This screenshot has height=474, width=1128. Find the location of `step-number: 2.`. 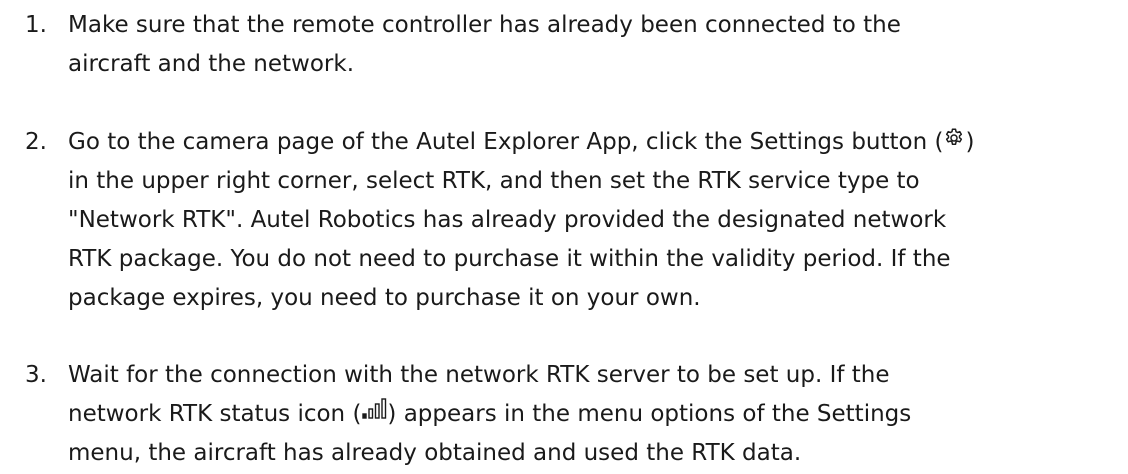

step-number: 2. is located at coordinates (36, 142).